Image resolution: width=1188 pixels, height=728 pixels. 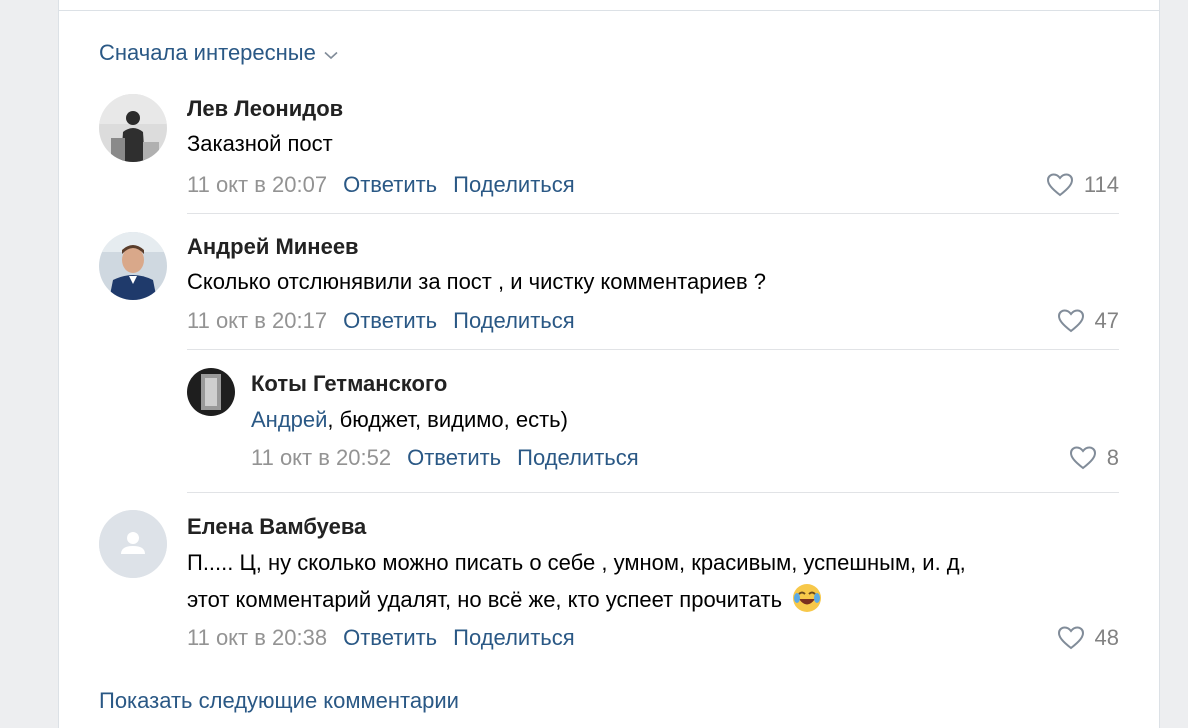 What do you see at coordinates (1101, 184) in the screenshot?
I see `like-count: 114` at bounding box center [1101, 184].